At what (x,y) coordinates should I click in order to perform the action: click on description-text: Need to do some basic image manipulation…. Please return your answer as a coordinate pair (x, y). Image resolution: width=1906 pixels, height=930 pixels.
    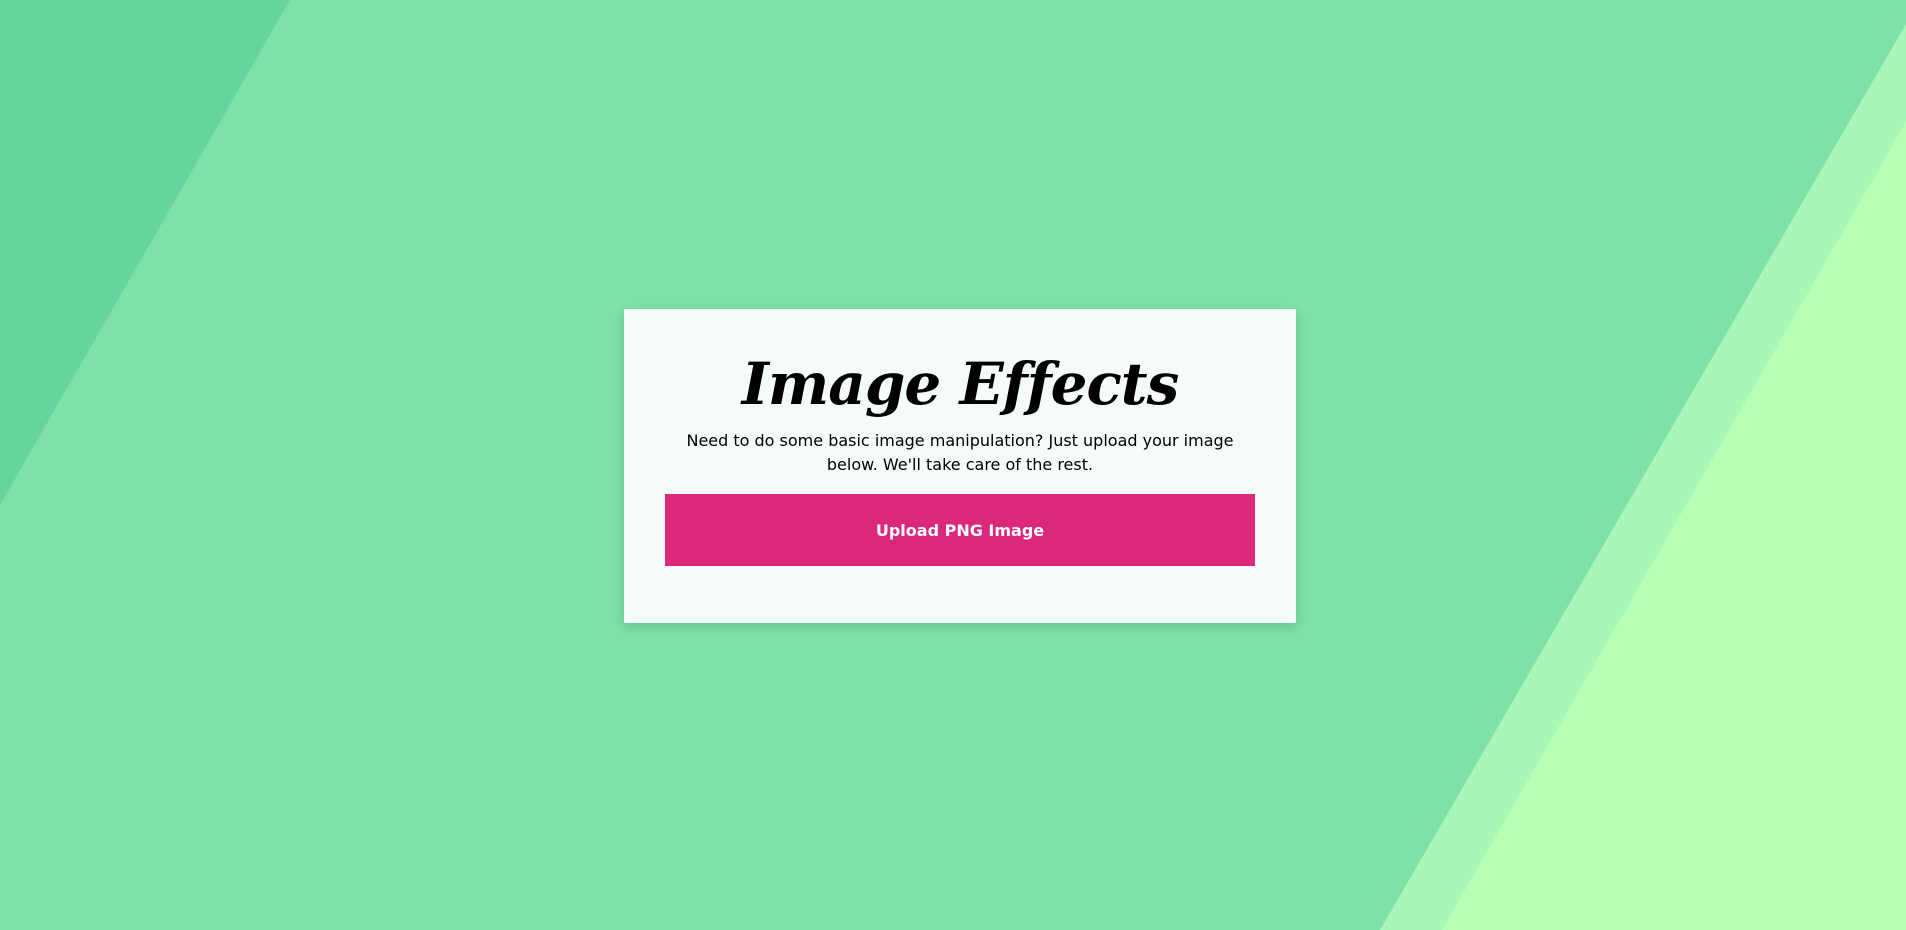
    Looking at the image, I should click on (960, 452).